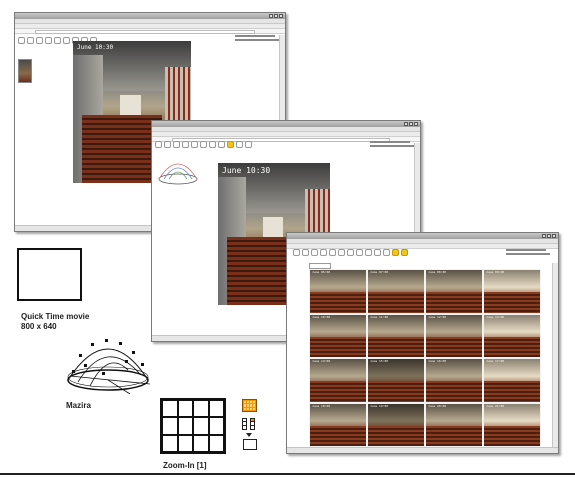 Image resolution: width=575 pixels, height=479 pixels. Describe the element at coordinates (276, 16) in the screenshot. I see `window-1-controls` at that location.